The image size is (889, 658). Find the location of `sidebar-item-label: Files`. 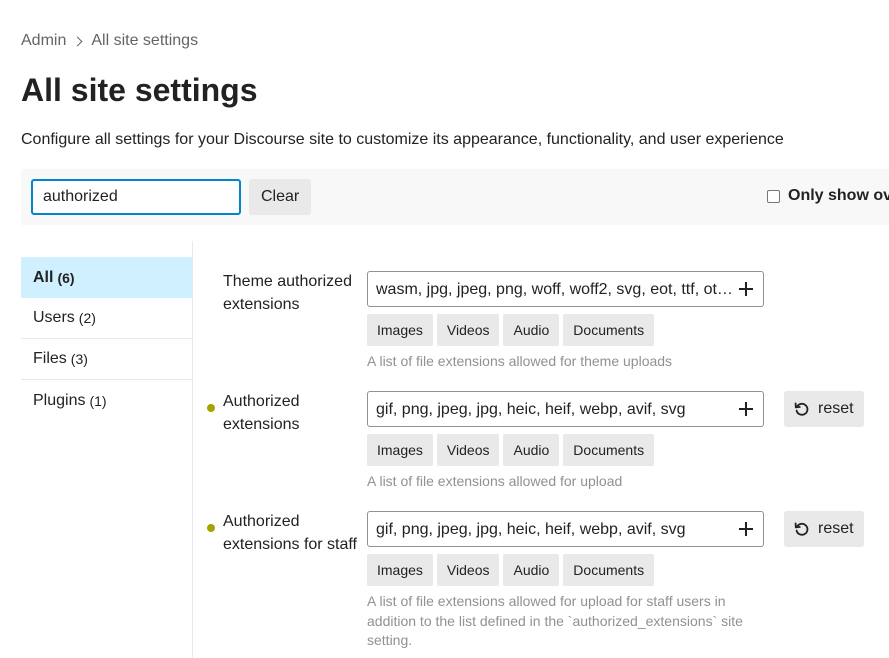

sidebar-item-label: Files is located at coordinates (50, 358).